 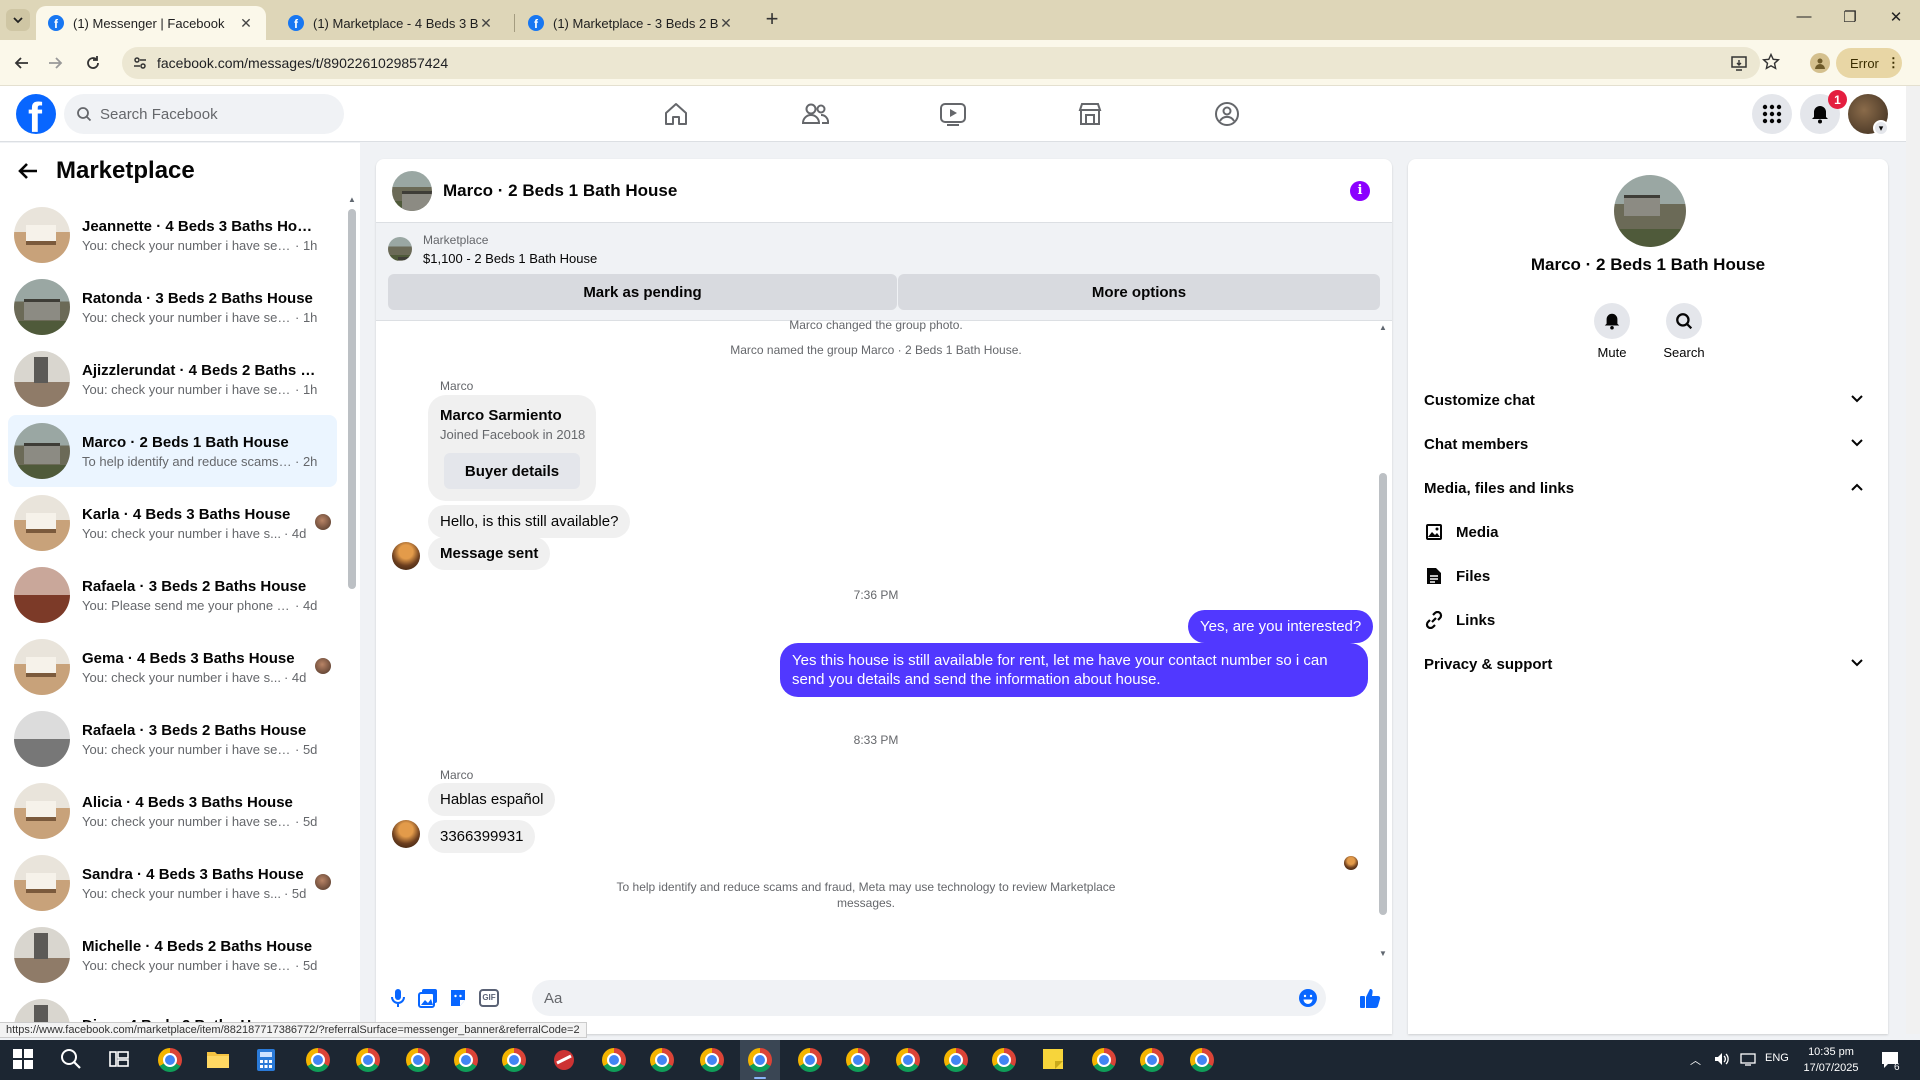 What do you see at coordinates (1739, 63) in the screenshot?
I see `install-app-icon` at bounding box center [1739, 63].